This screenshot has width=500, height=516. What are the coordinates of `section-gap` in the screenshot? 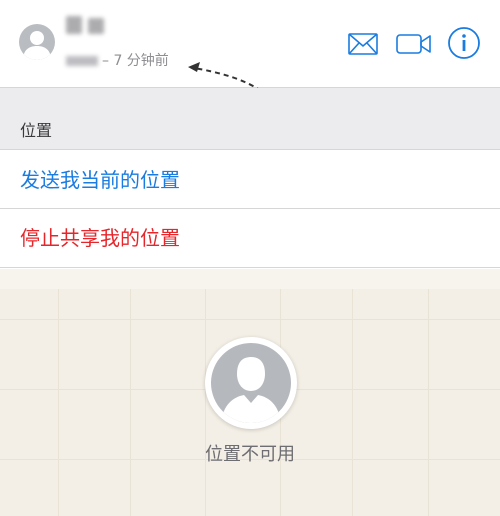 It's located at (250, 279).